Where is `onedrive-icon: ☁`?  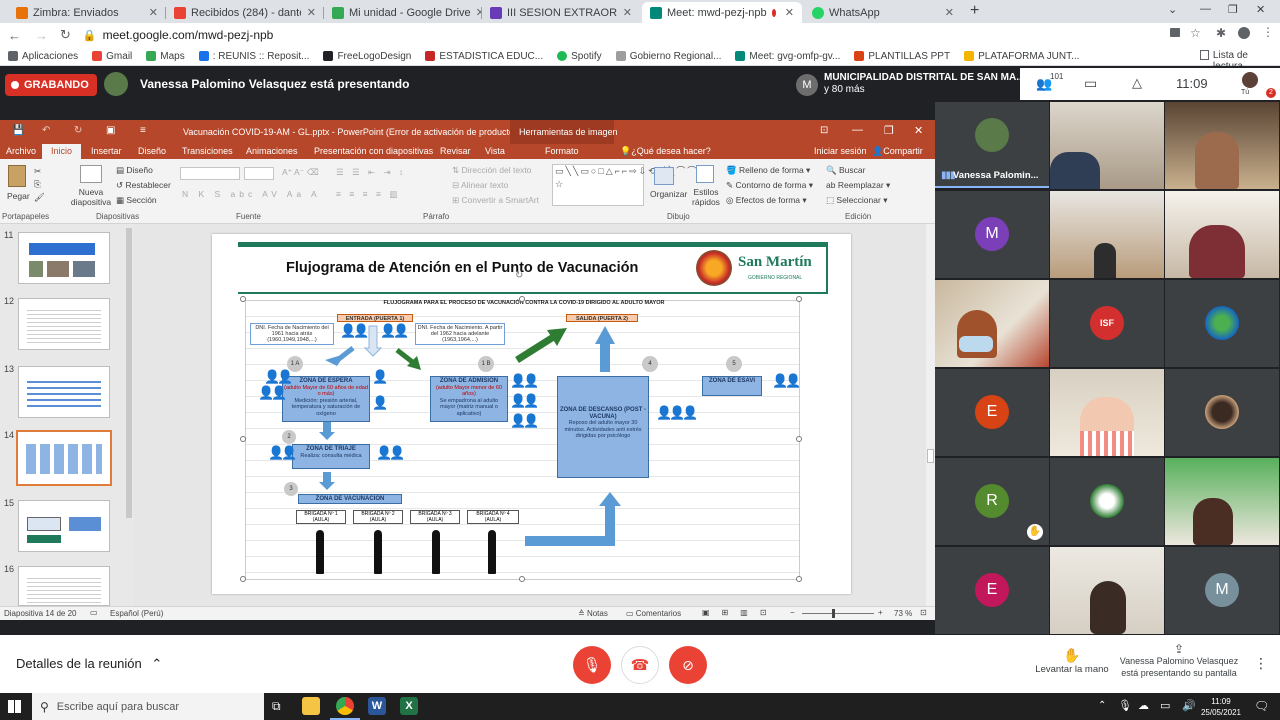
onedrive-icon: ☁ is located at coordinates (1143, 705).